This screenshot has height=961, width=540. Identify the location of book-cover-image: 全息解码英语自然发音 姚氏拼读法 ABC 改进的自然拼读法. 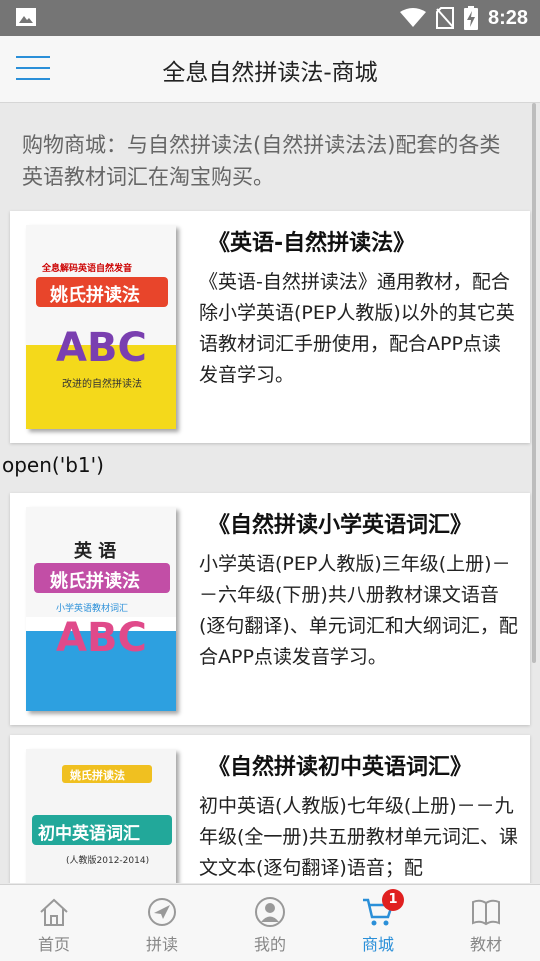
(101, 327).